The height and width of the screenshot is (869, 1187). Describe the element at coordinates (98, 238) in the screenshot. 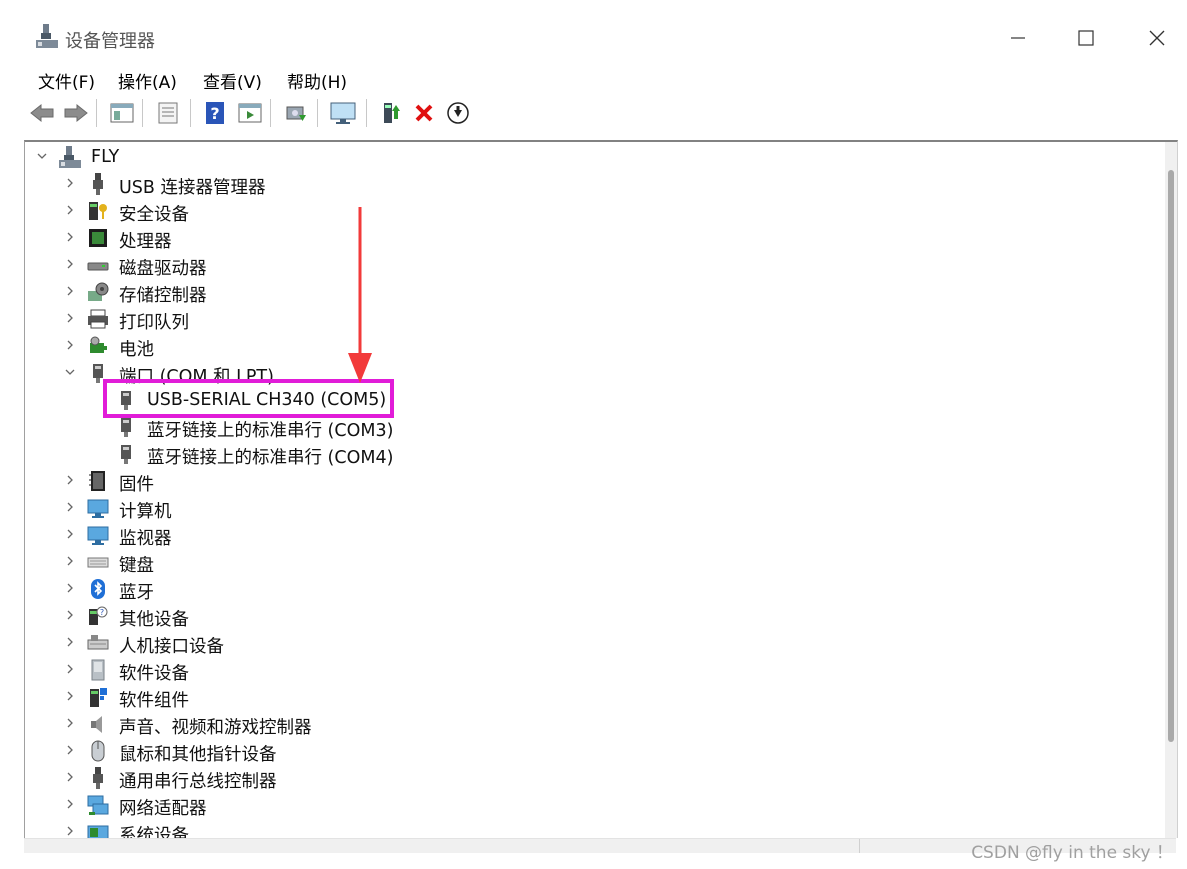

I see `processor-icon` at that location.